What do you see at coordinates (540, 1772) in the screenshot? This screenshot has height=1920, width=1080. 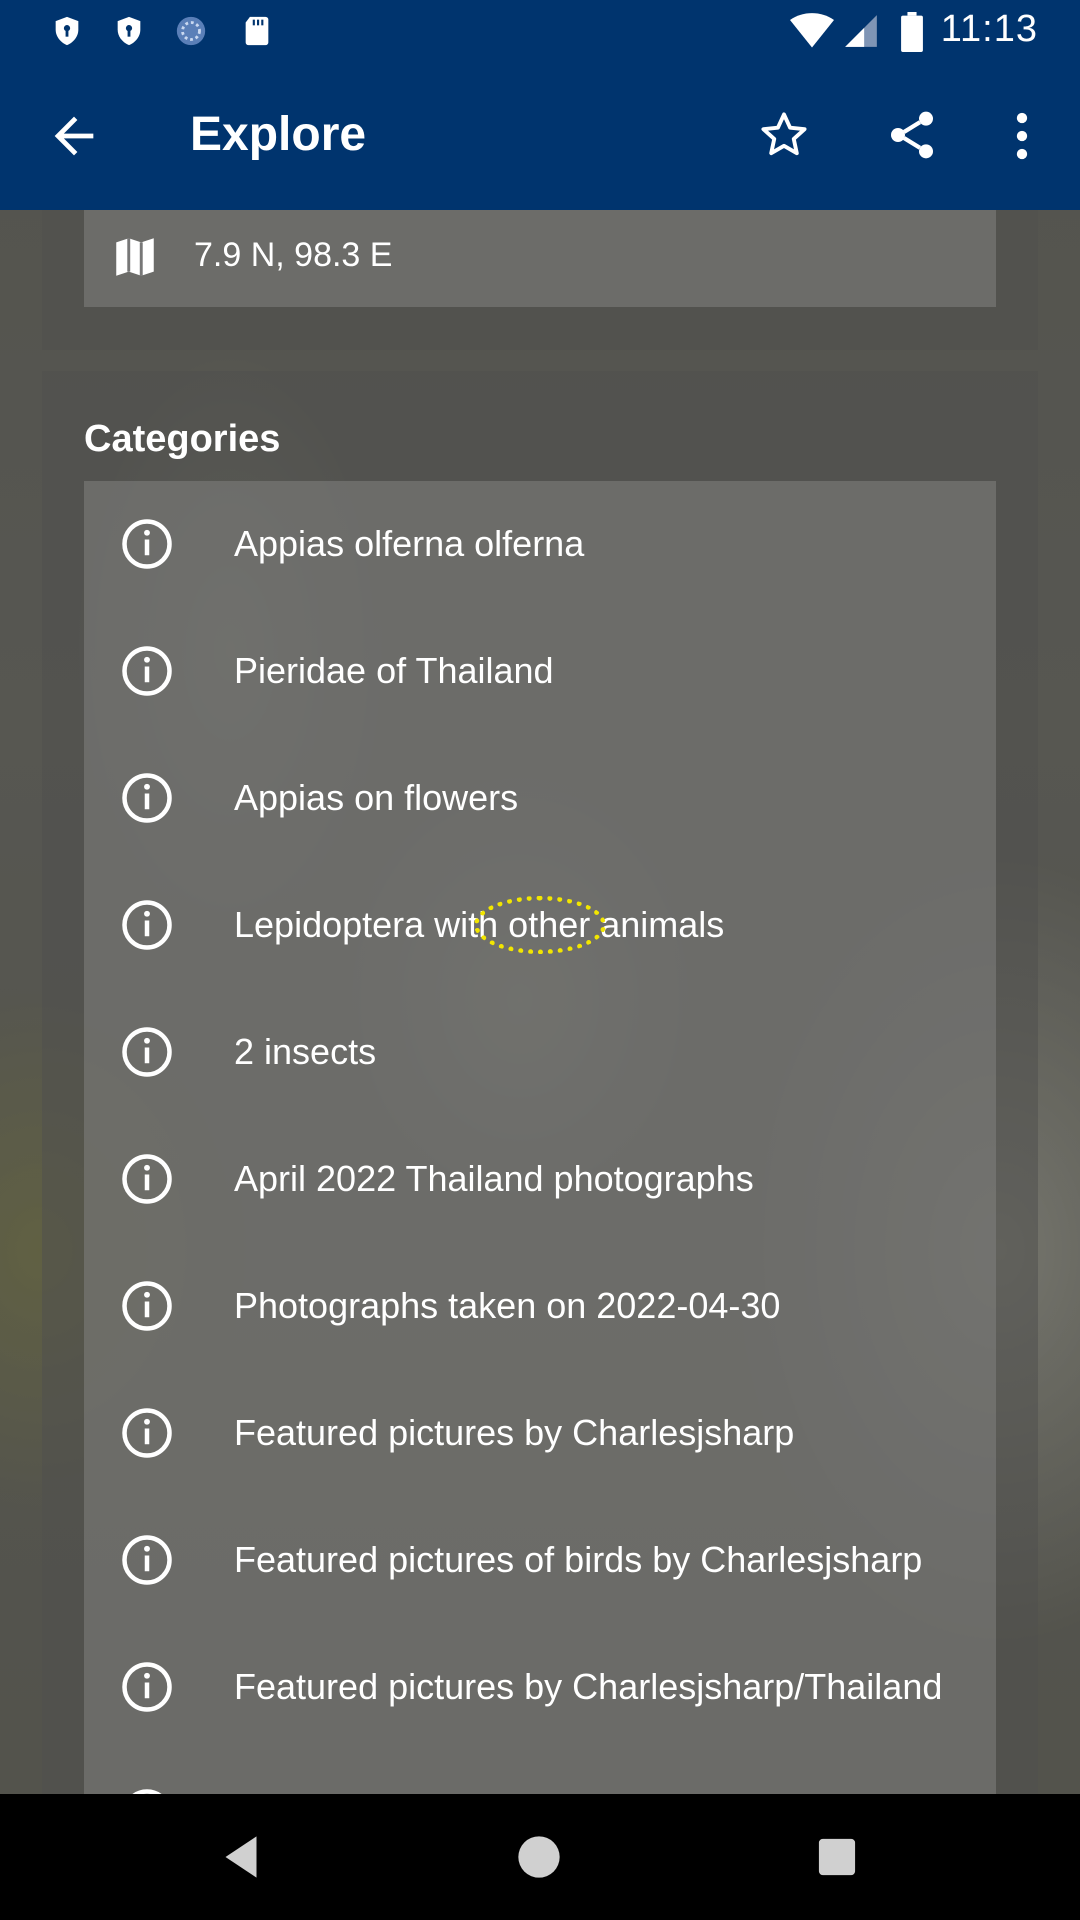 I see `category-item-partial` at bounding box center [540, 1772].